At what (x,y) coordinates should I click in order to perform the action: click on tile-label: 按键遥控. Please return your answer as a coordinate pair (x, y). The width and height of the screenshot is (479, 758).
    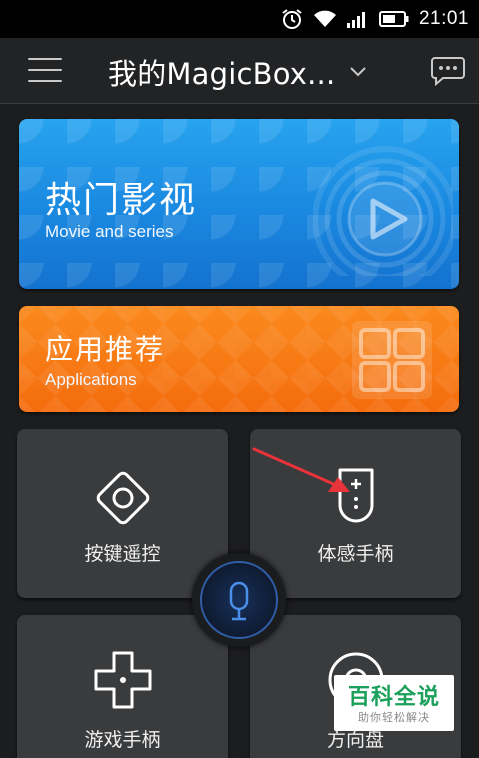
    Looking at the image, I should click on (122, 554).